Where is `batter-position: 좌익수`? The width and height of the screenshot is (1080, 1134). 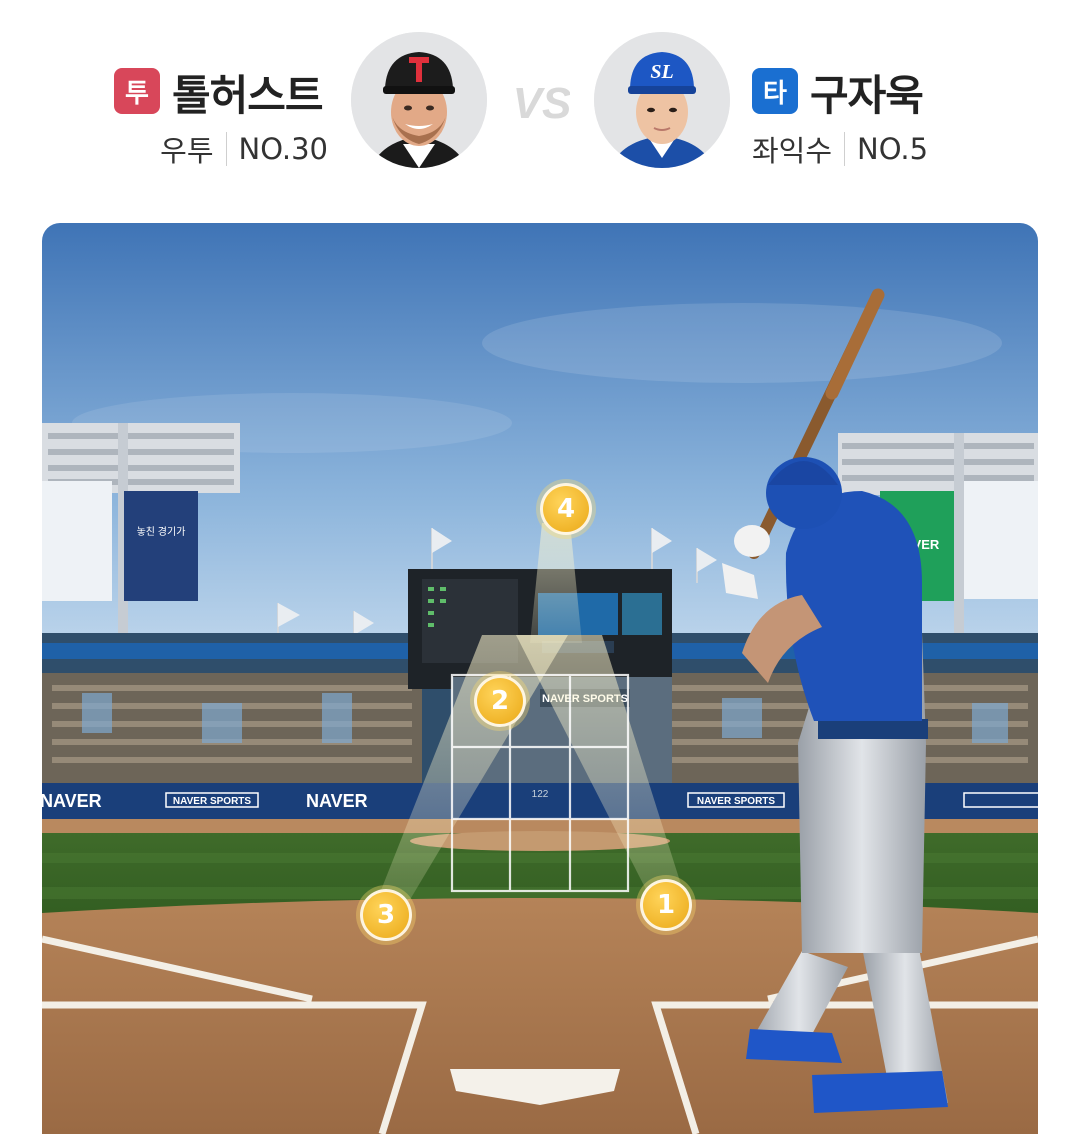 batter-position: 좌익수 is located at coordinates (792, 151).